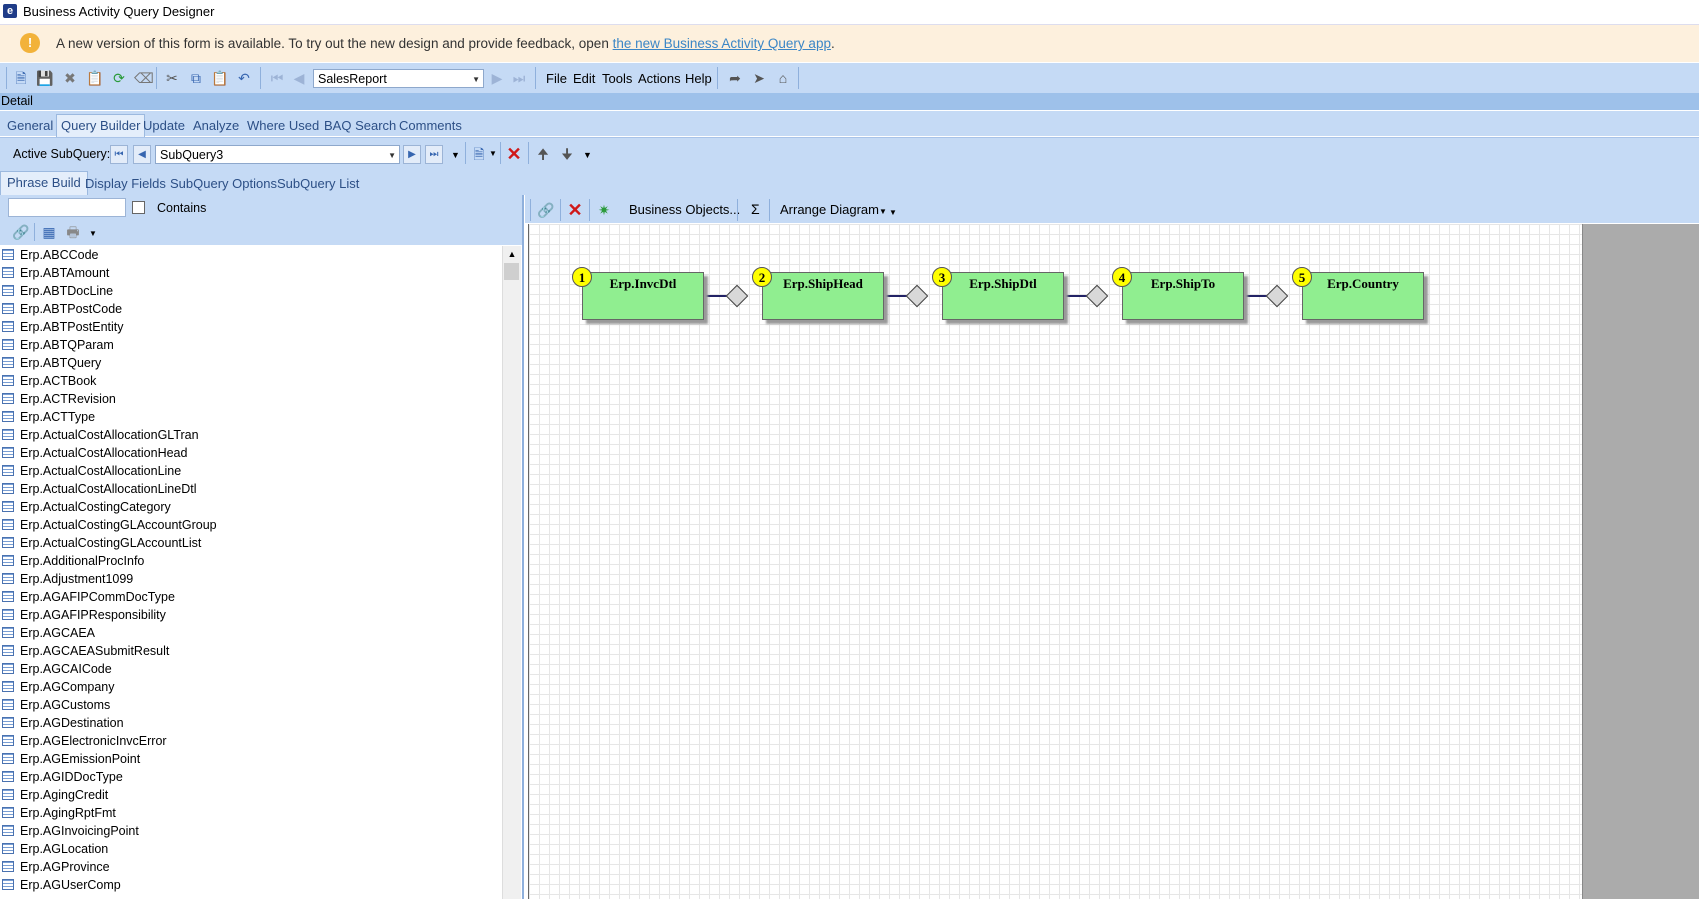 This screenshot has width=1699, height=899. What do you see at coordinates (251, 723) in the screenshot?
I see `table-list-item: Erp.AGDestination` at bounding box center [251, 723].